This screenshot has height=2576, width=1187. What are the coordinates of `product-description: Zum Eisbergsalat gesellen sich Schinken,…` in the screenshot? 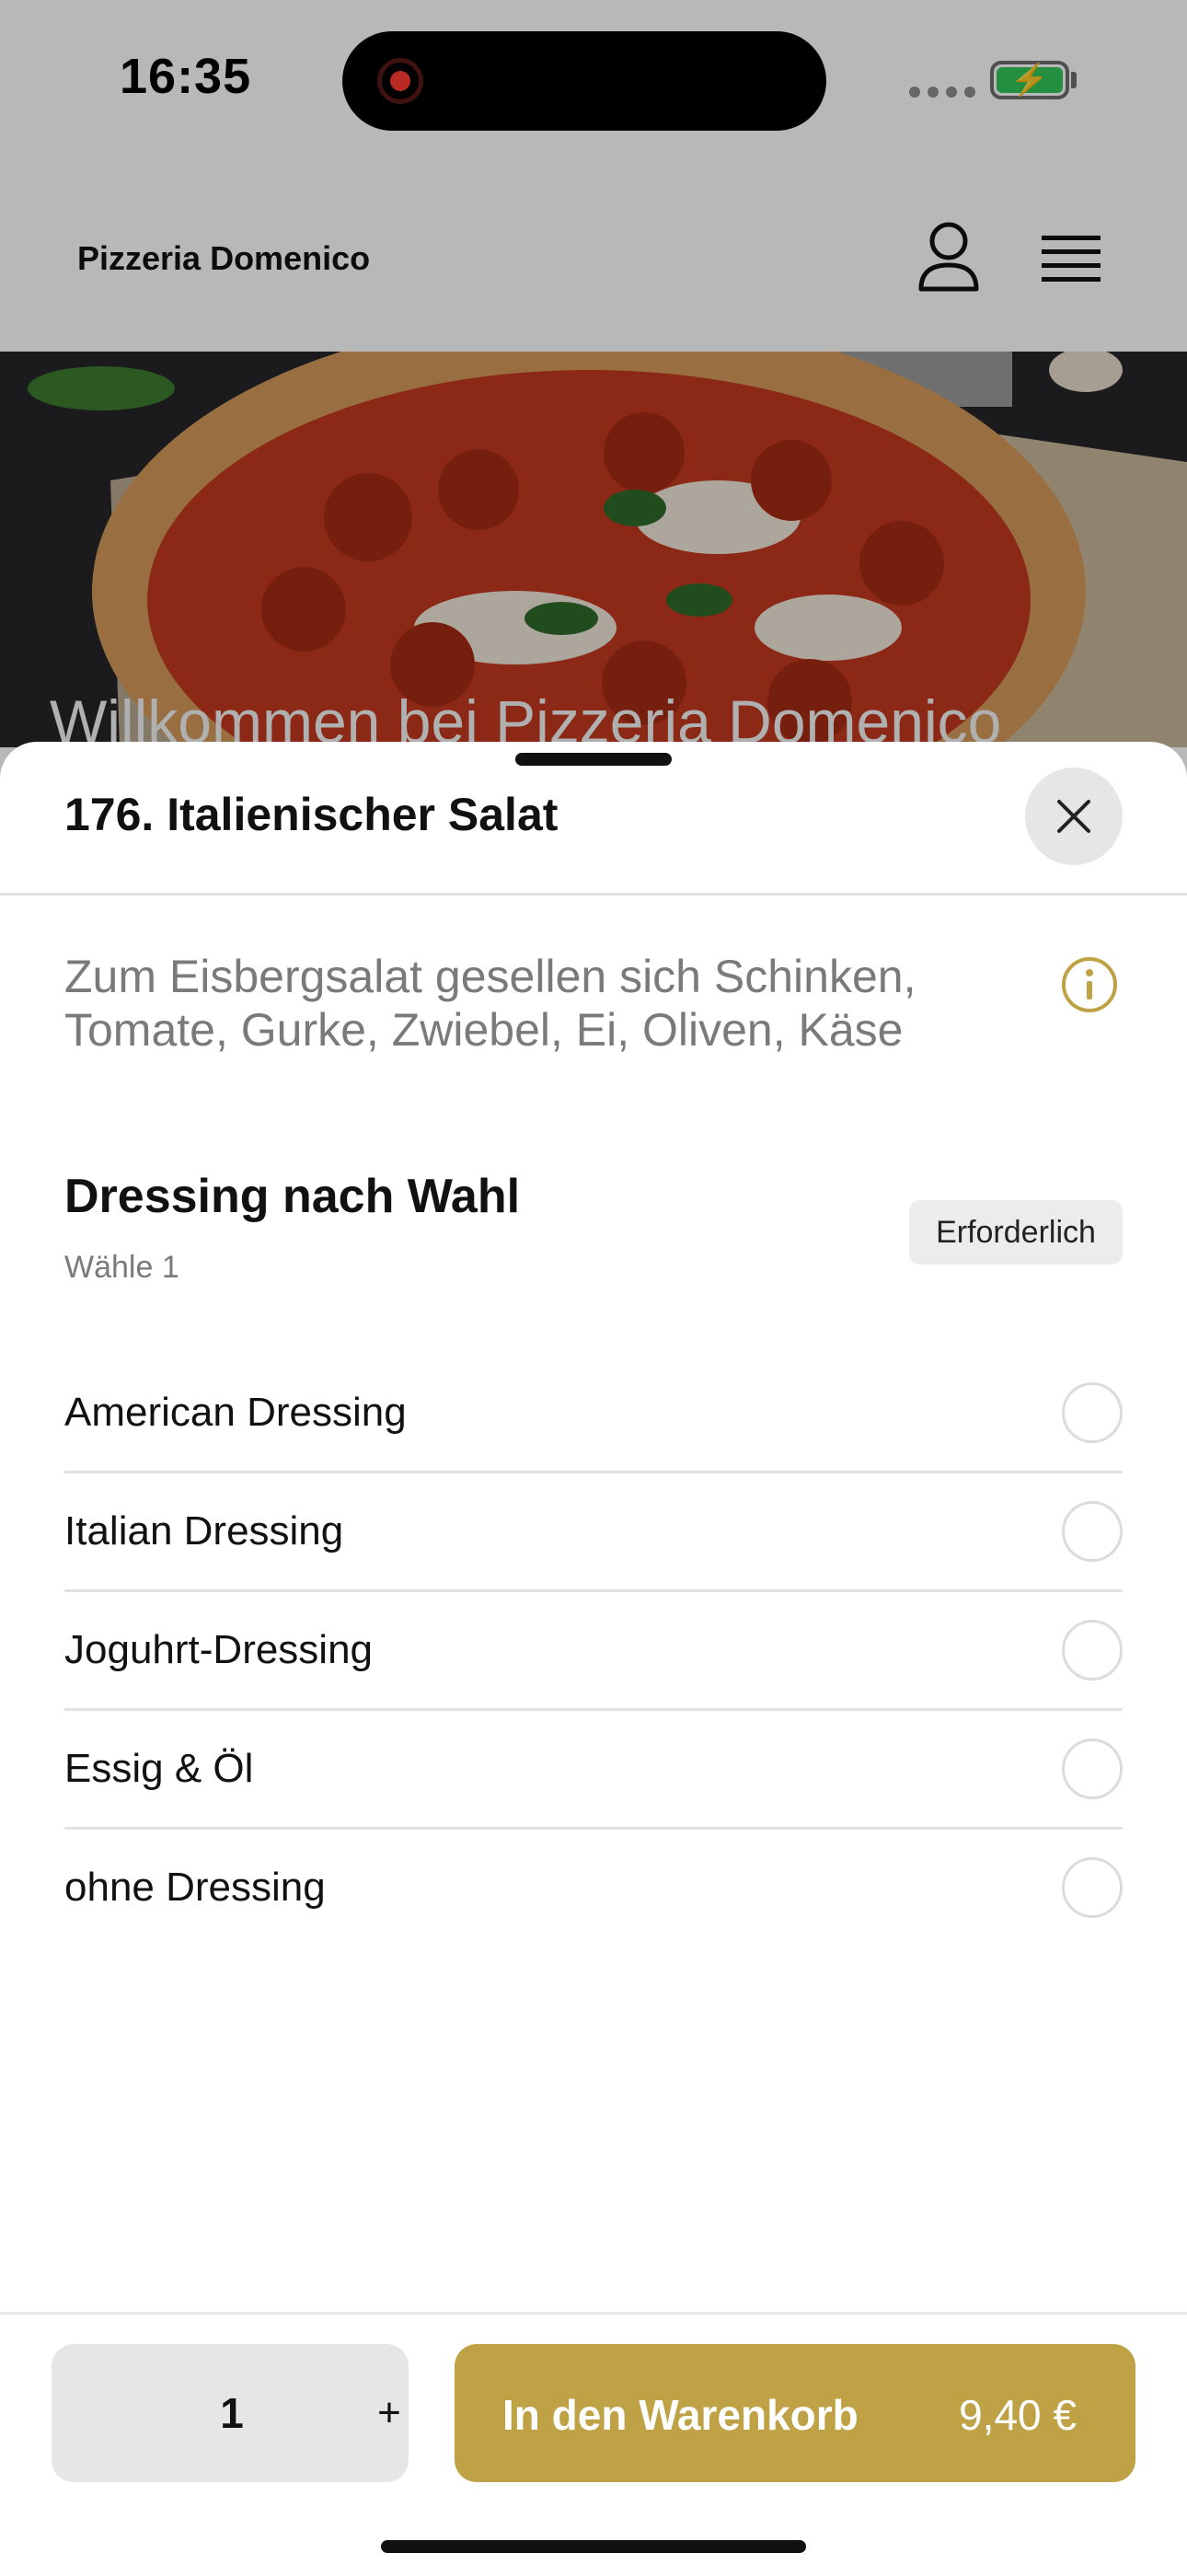 It's located at (490, 1003).